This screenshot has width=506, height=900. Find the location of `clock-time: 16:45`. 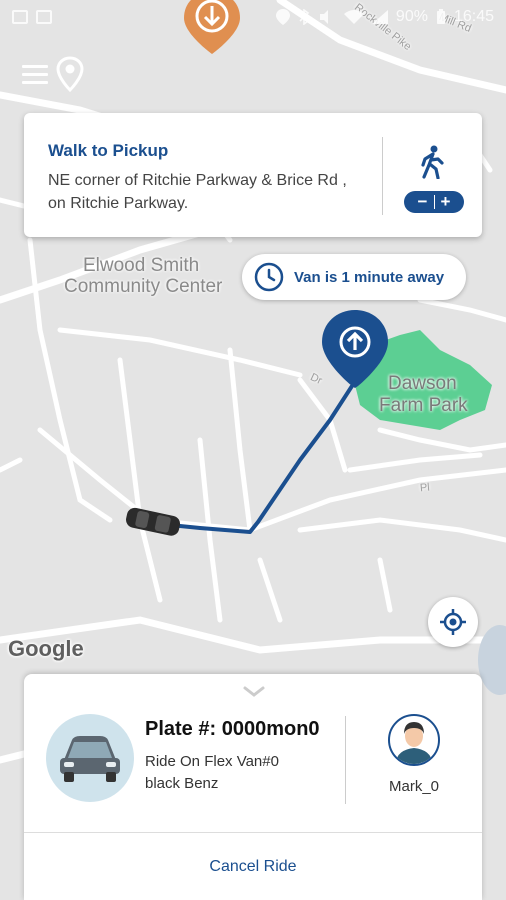

clock-time: 16:45 is located at coordinates (473, 16).